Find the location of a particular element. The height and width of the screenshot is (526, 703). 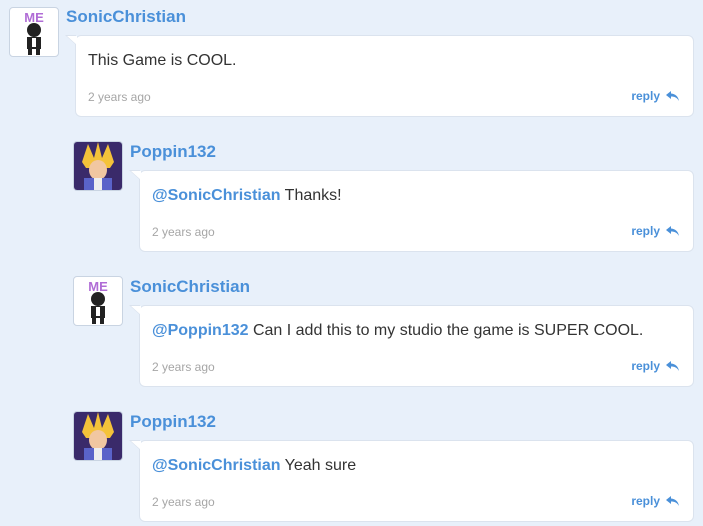

comment-bubble: This Game is COOL. 2 years ago reply is located at coordinates (379, 76).